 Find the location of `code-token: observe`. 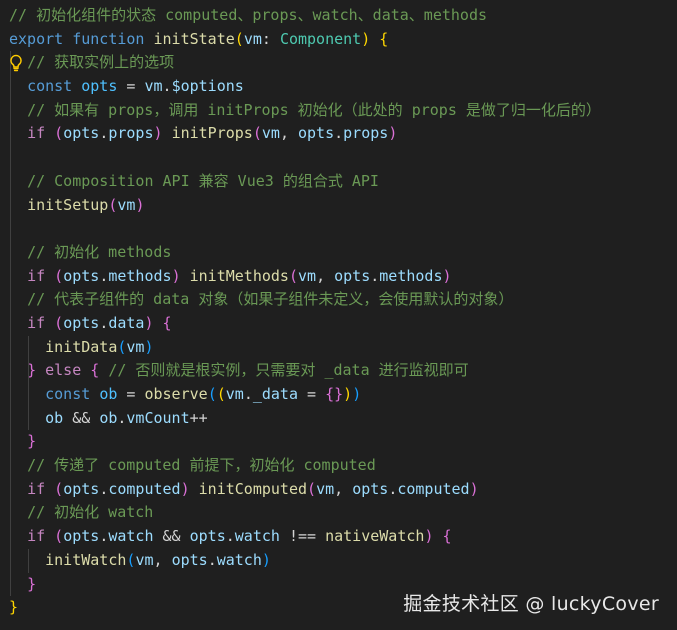

code-token: observe is located at coordinates (176, 394).